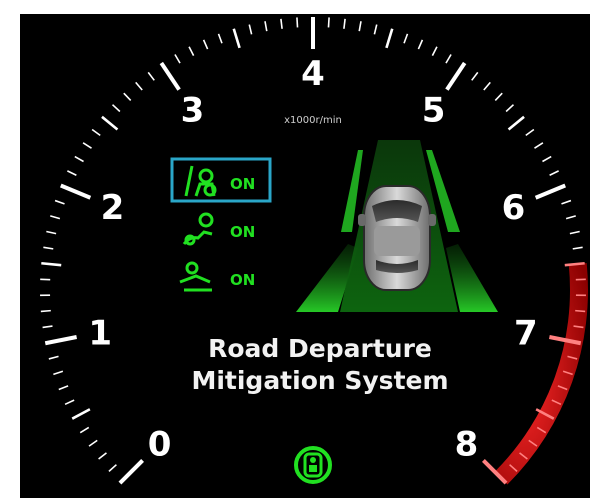  I want to click on scale-number-5: 5, so click(434, 111).